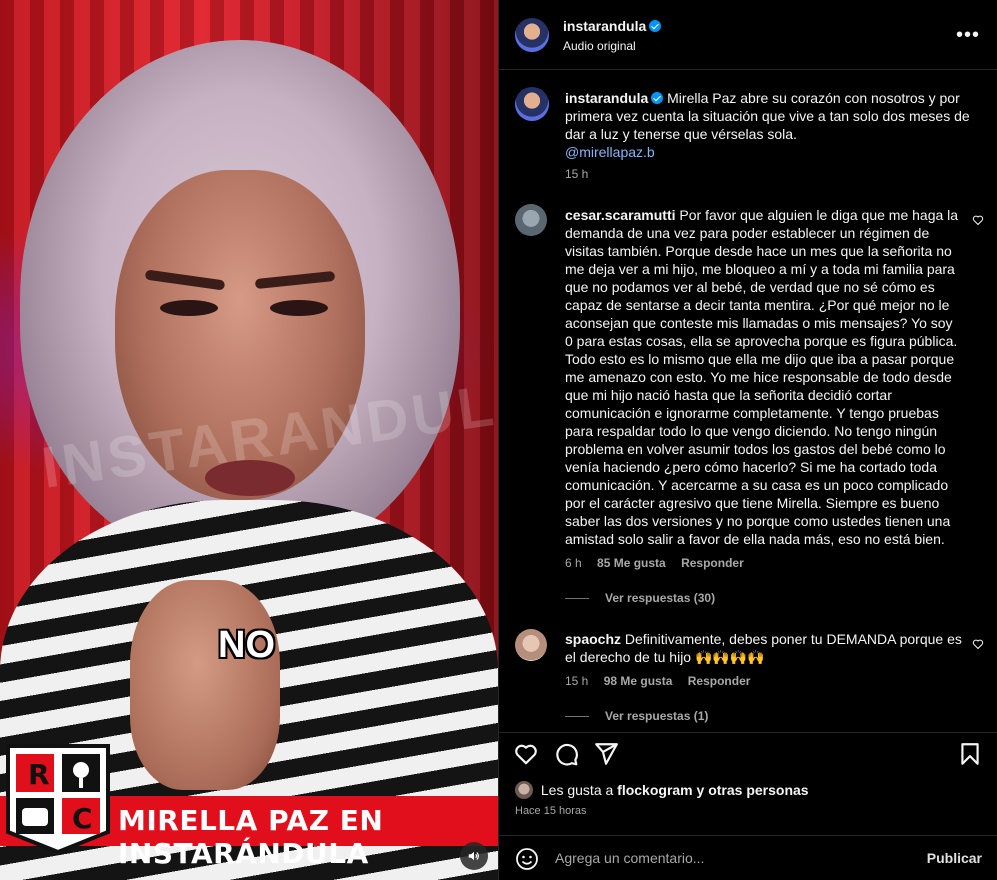 The image size is (997, 880). I want to click on speaker-icon, so click(473, 856).